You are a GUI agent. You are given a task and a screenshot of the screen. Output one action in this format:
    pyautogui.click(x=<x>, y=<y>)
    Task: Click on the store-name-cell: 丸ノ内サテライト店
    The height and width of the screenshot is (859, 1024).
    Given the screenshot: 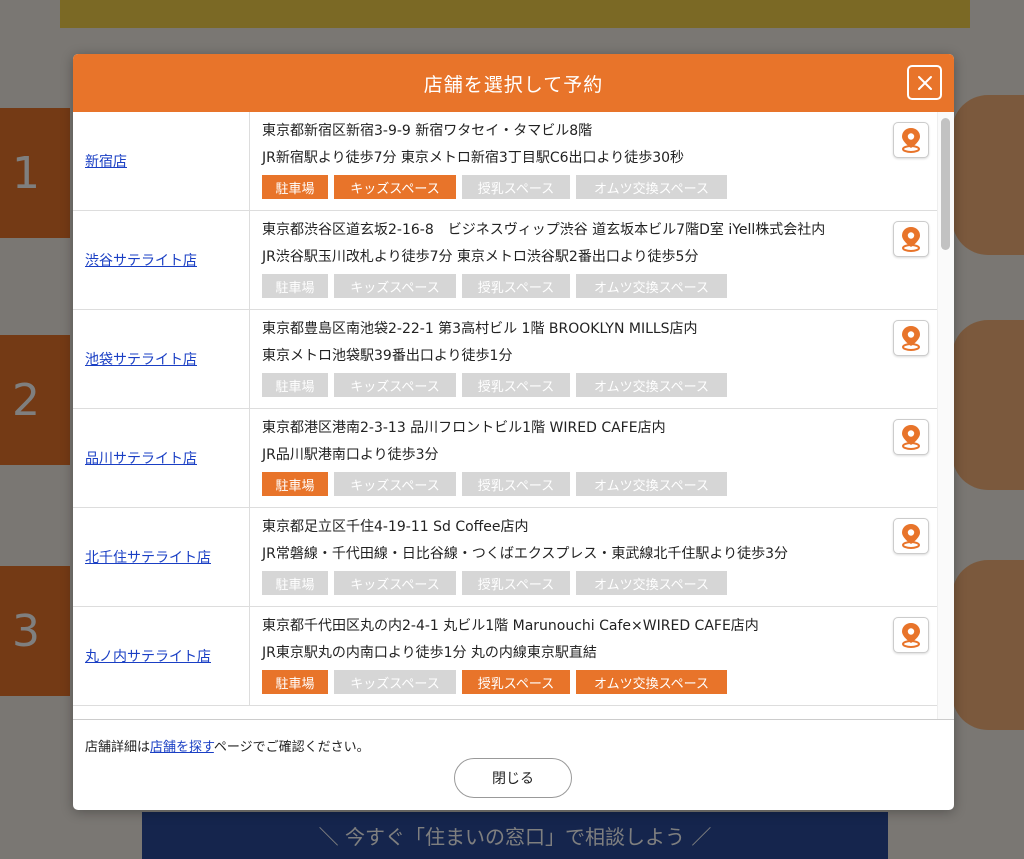 What is the action you would take?
    pyautogui.click(x=161, y=656)
    